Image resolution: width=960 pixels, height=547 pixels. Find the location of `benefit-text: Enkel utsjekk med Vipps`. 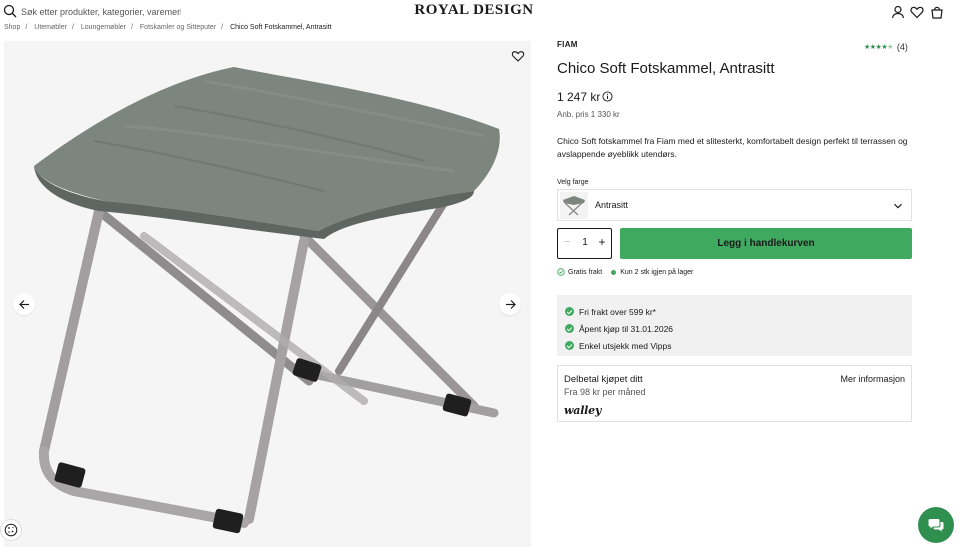

benefit-text: Enkel utsjekk med Vipps is located at coordinates (625, 345).